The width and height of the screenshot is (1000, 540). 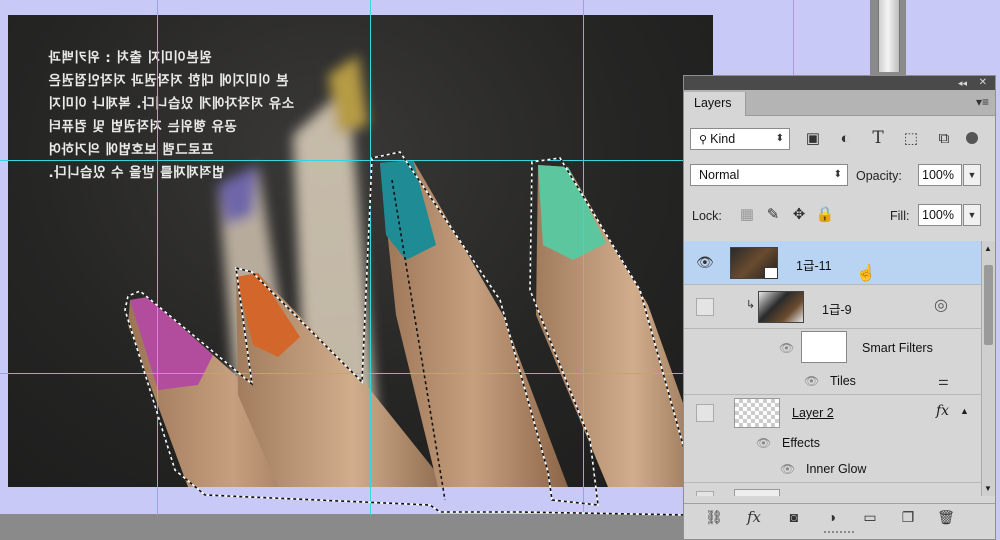 What do you see at coordinates (714, 517) in the screenshot?
I see `link-icon: ⛓` at bounding box center [714, 517].